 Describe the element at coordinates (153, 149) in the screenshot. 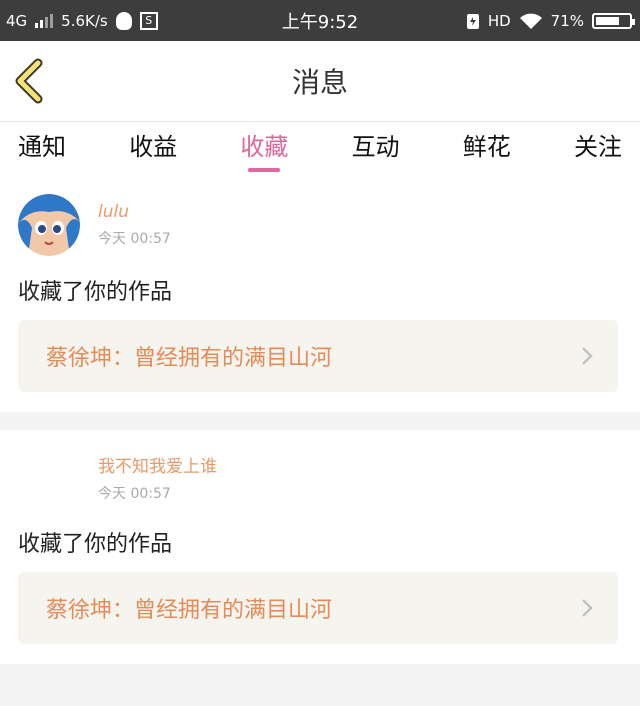

I see `tab-earnings: 收益` at that location.